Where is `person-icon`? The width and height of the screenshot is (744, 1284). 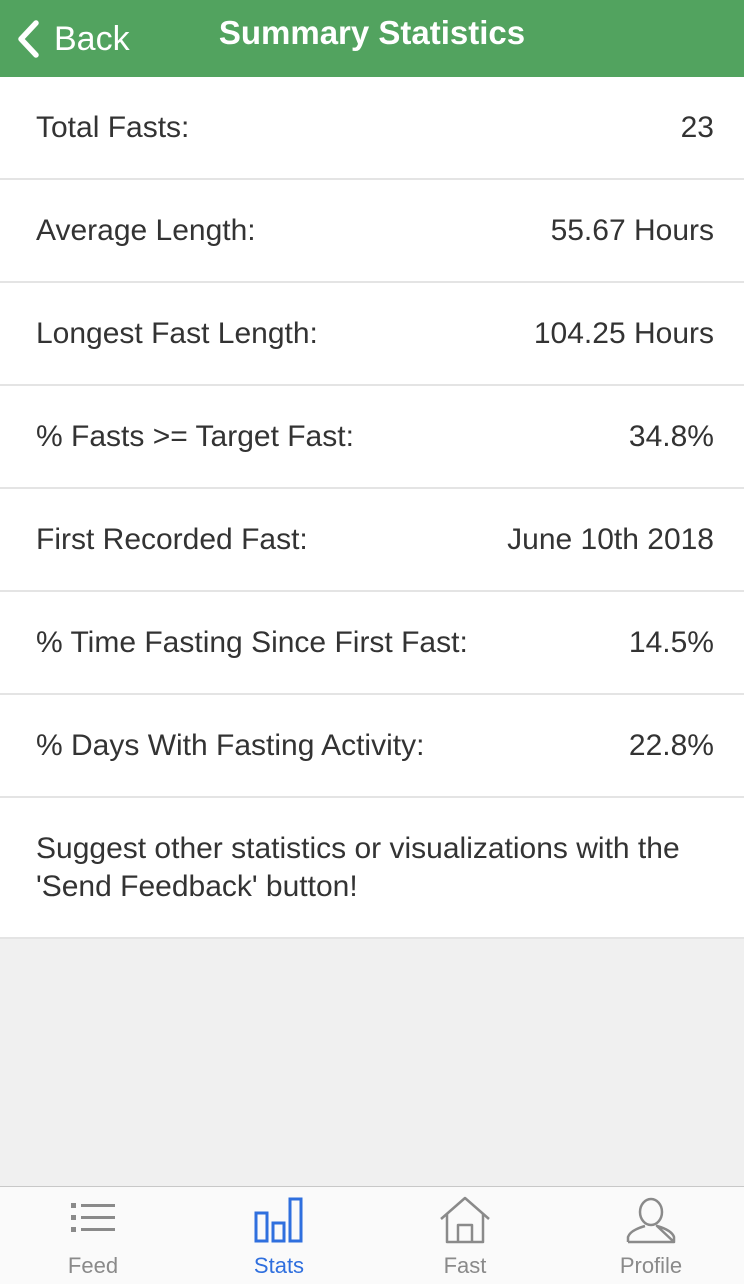
person-icon is located at coordinates (651, 1220).